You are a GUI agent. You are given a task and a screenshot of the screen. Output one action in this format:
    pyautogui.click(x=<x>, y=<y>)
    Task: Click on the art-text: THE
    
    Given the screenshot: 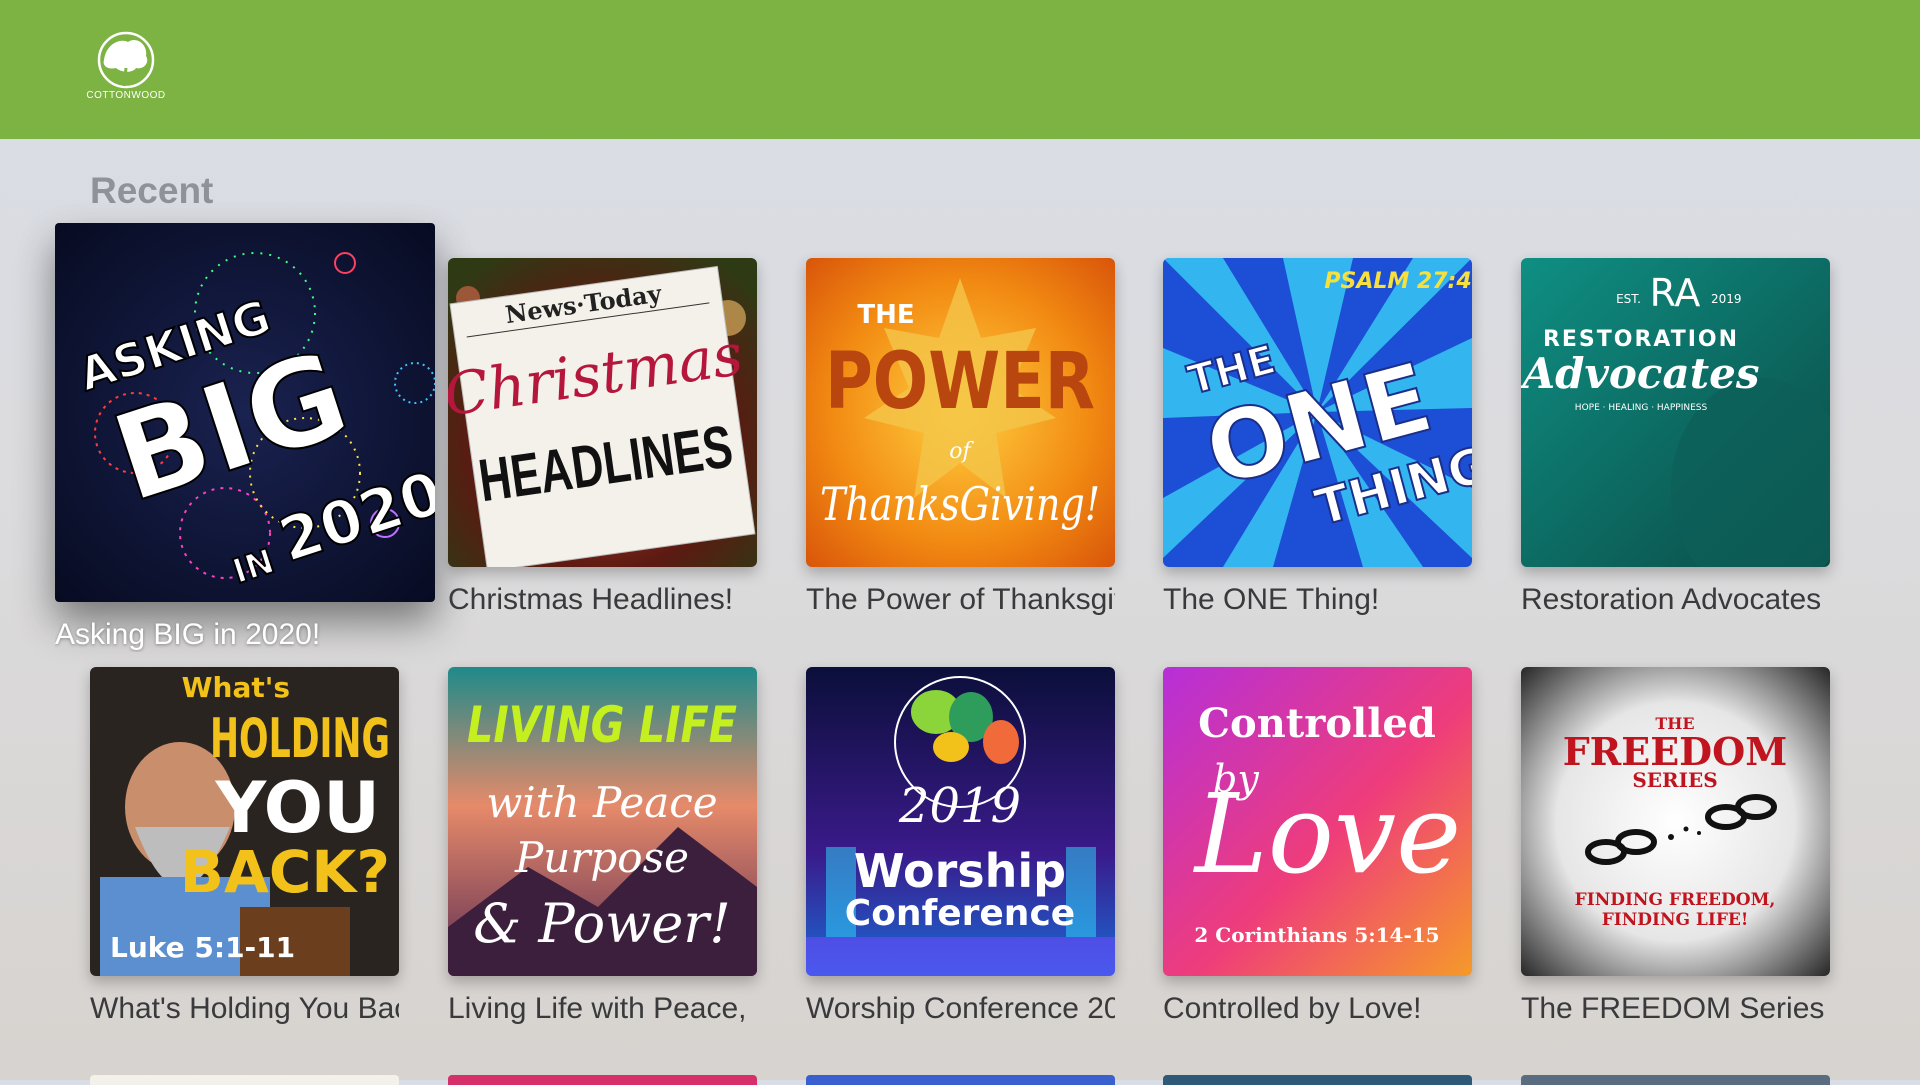 What is the action you would take?
    pyautogui.click(x=885, y=315)
    